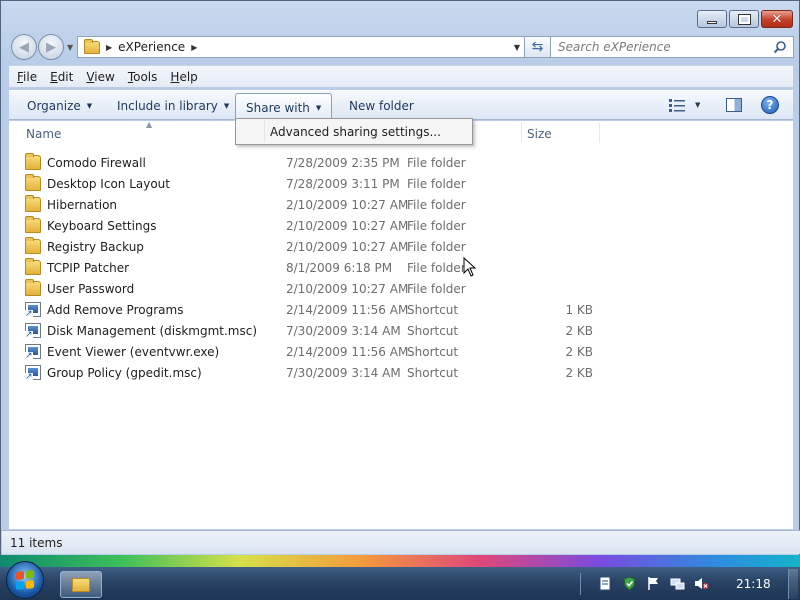 The image size is (800, 600). What do you see at coordinates (780, 47) in the screenshot?
I see `search-icon` at bounding box center [780, 47].